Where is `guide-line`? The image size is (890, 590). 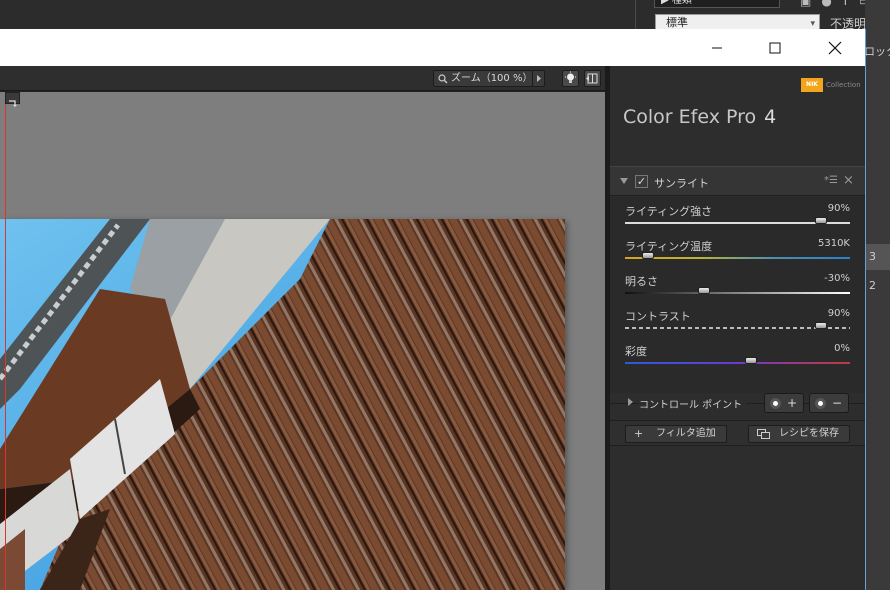 guide-line is located at coordinates (5, 341).